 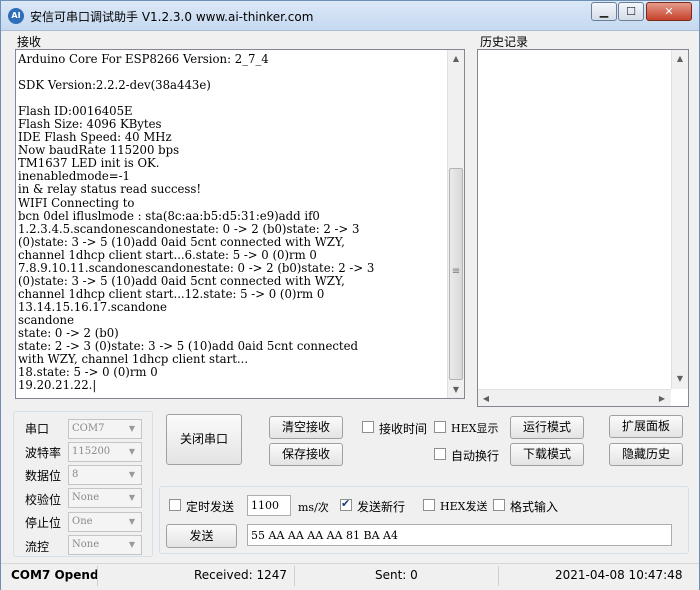 I want to click on hex-send-checkbox, so click(x=429, y=505).